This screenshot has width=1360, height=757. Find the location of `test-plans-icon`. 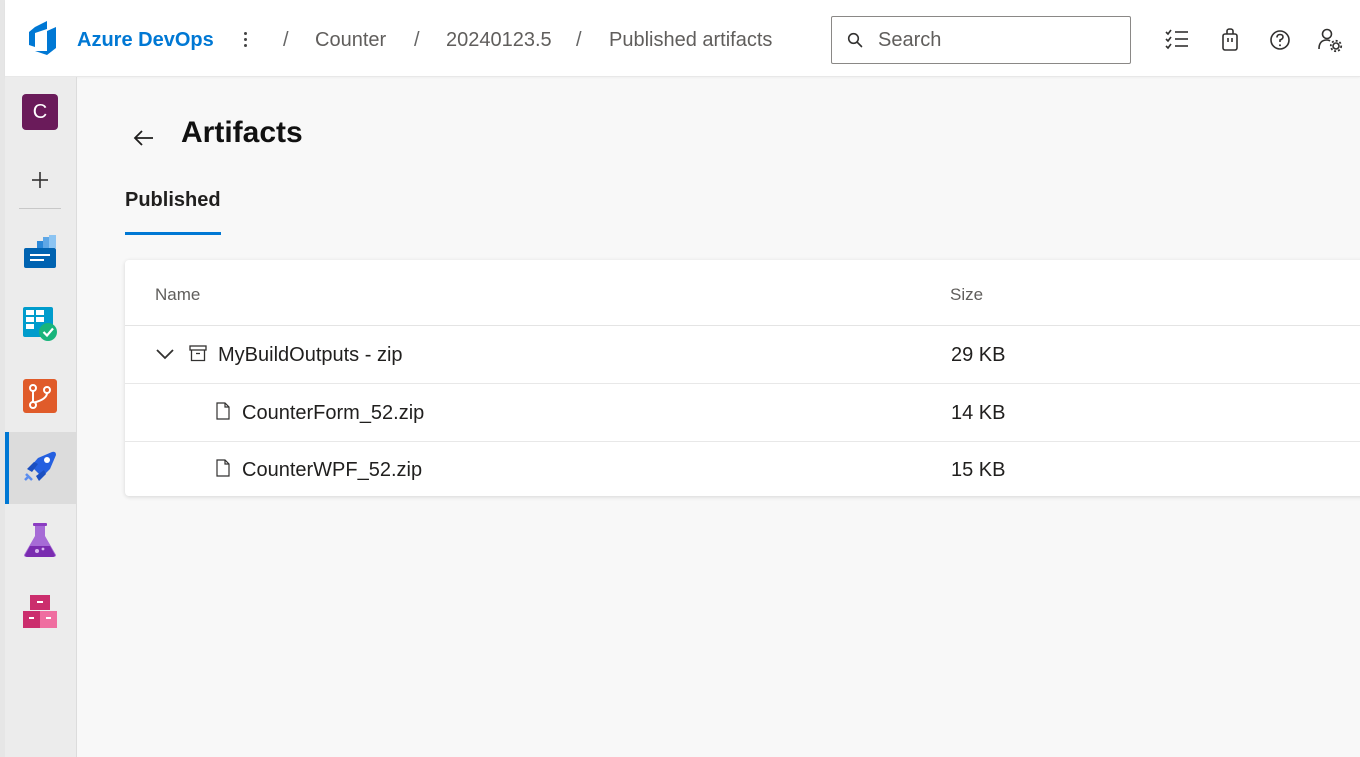

test-plans-icon is located at coordinates (40, 540).